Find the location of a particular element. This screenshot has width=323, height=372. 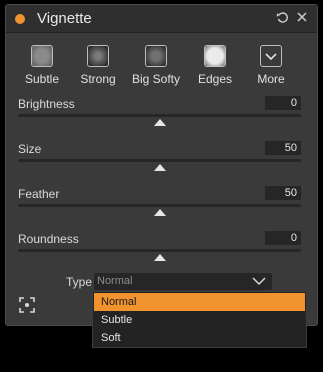

panel-status-dot-icon is located at coordinates (20, 19).